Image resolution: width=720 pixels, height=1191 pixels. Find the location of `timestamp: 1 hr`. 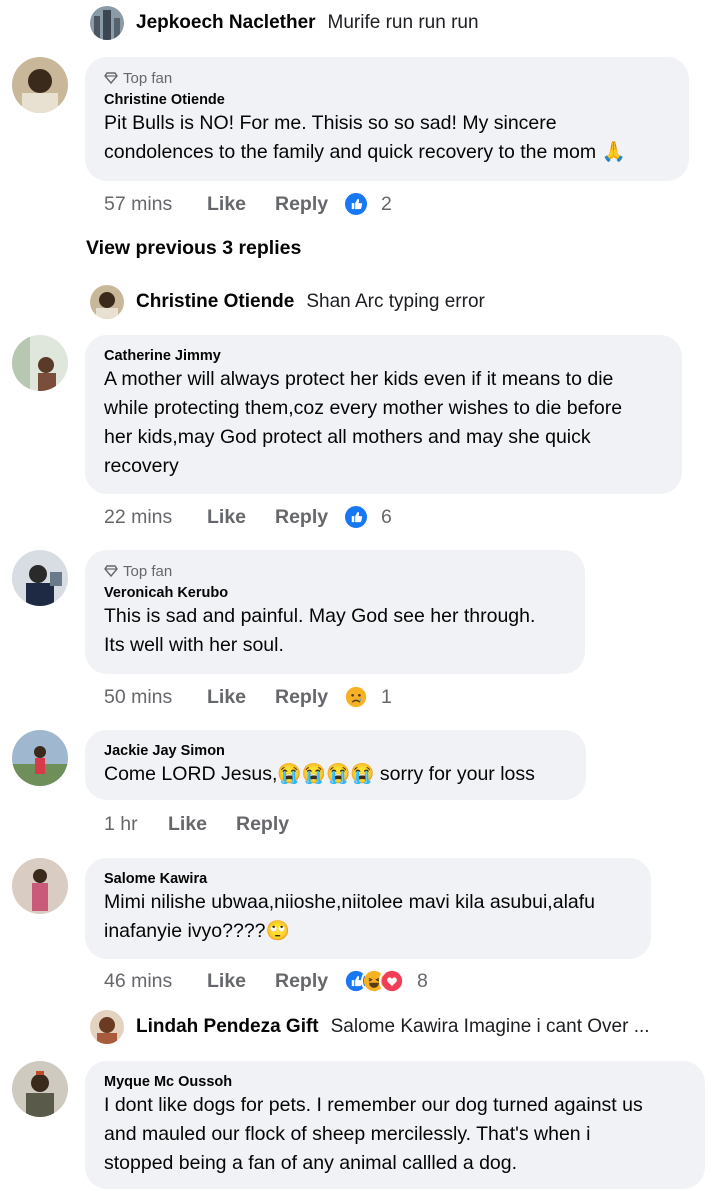

timestamp: 1 hr is located at coordinates (136, 824).